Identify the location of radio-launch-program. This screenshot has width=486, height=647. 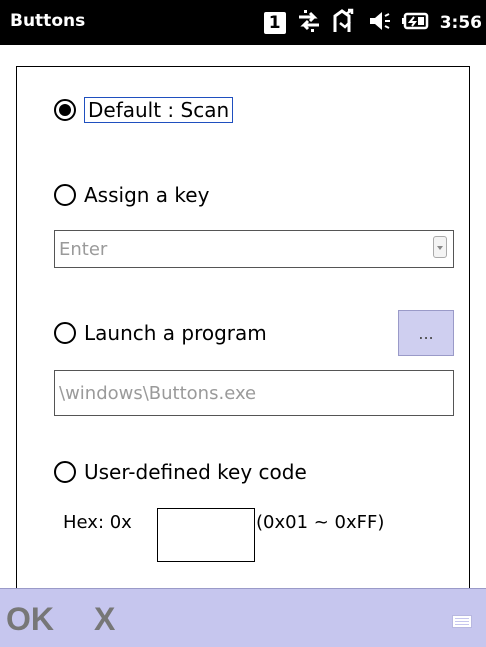
(65, 333).